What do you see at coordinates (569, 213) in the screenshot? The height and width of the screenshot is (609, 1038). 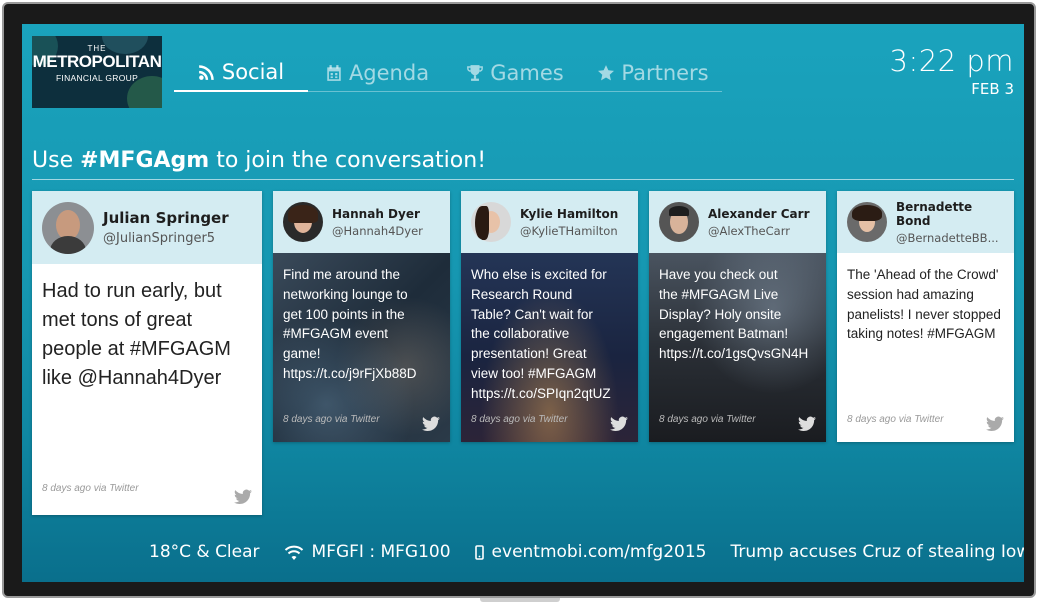 I see `author-name: Kylie Hamilton` at bounding box center [569, 213].